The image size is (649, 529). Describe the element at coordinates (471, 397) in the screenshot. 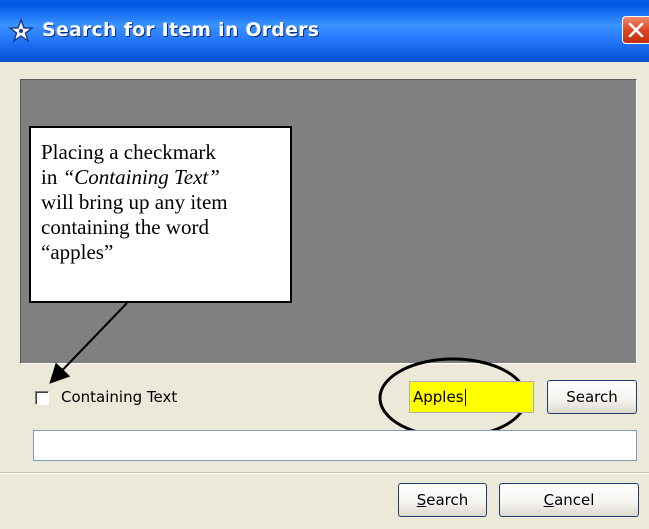

I see `search-input: Apples` at that location.